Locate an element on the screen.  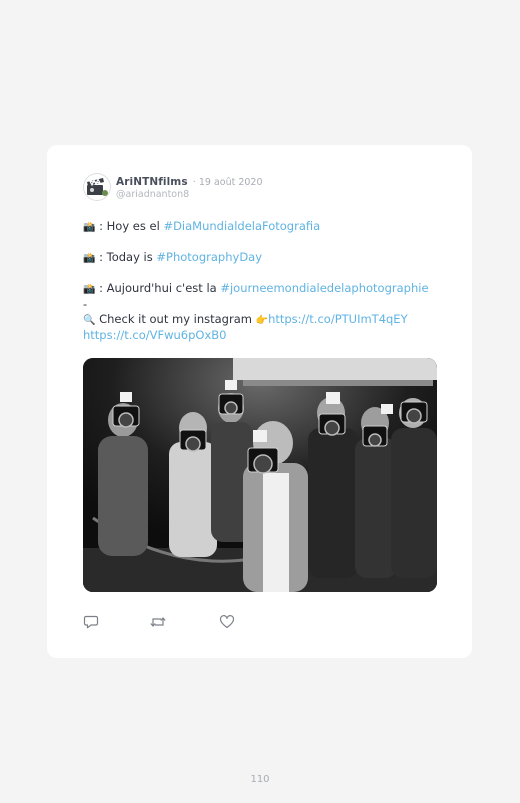
line-text: : Today is is located at coordinates (128, 257).